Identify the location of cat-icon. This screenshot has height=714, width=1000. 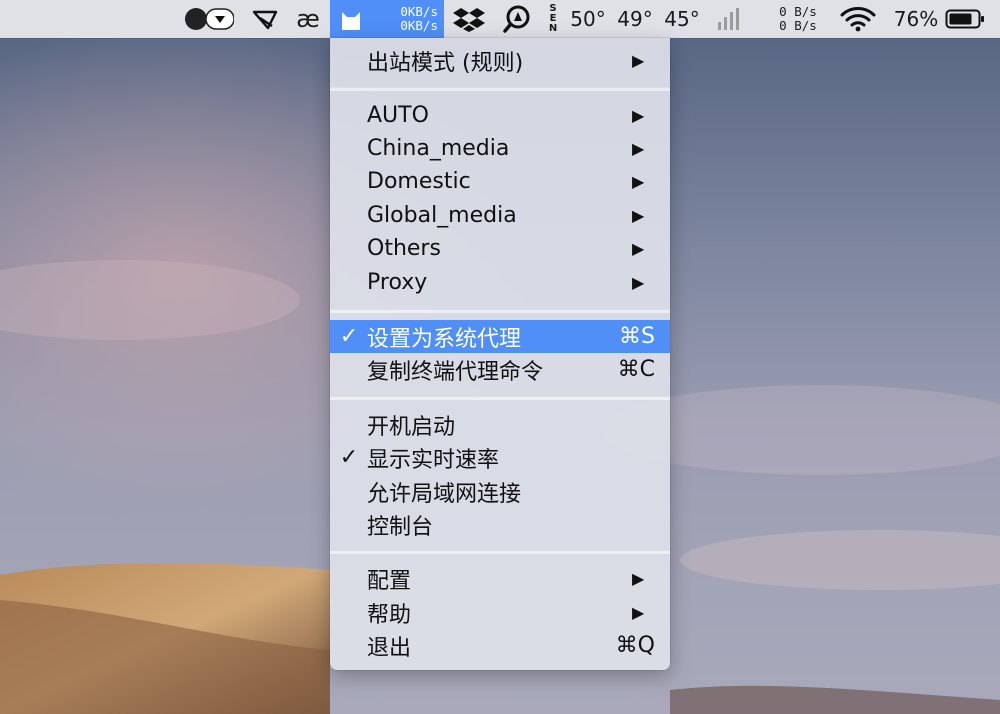
(351, 21).